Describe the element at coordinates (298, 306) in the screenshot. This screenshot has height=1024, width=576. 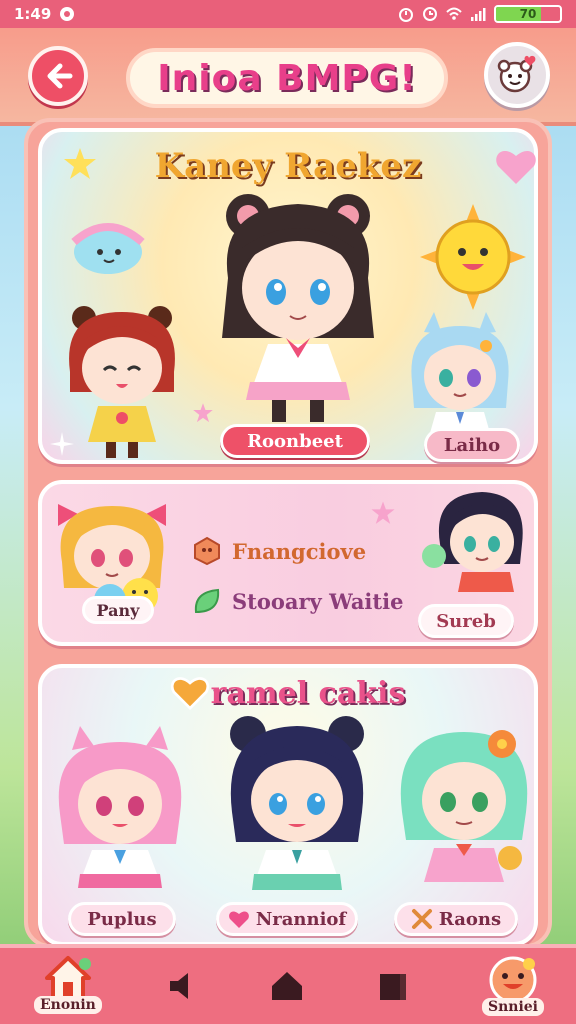
I see `main-chibi-character` at that location.